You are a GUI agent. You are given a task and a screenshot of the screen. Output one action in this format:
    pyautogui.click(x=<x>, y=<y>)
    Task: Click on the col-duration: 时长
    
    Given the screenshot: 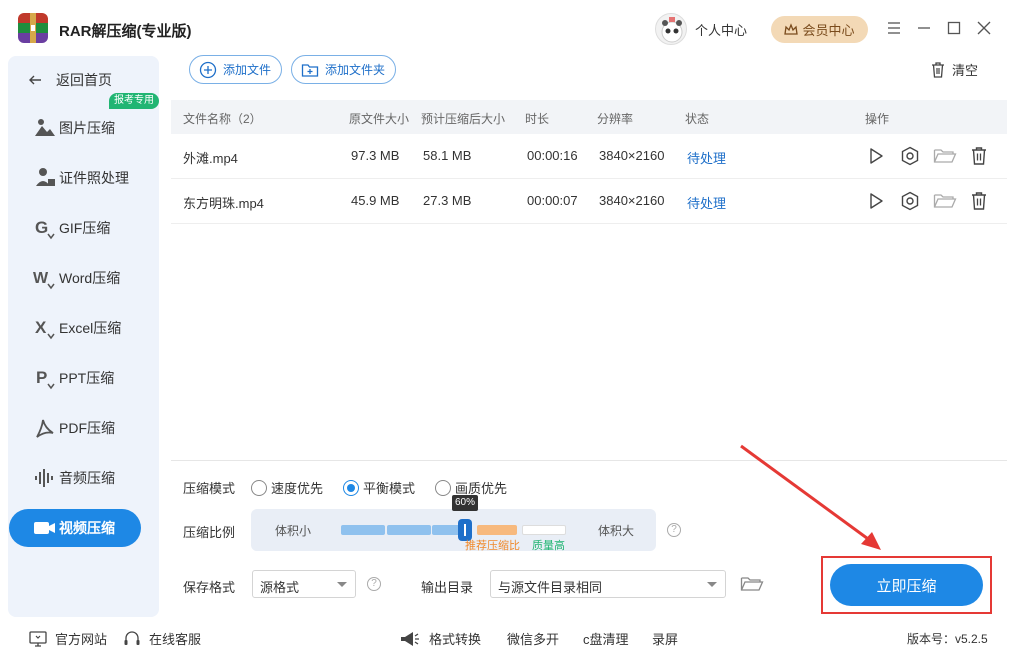 What is the action you would take?
    pyautogui.click(x=537, y=119)
    